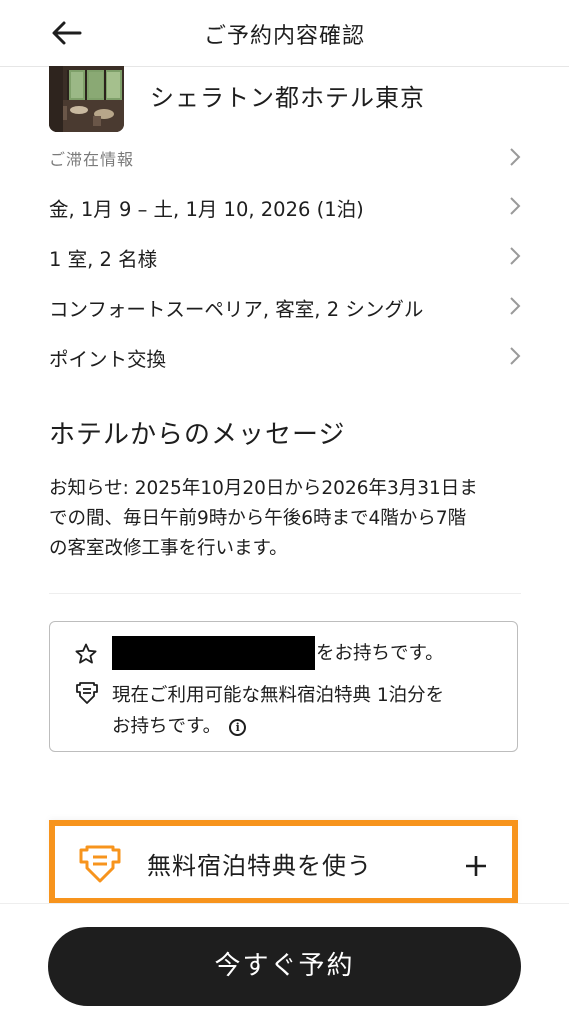  Describe the element at coordinates (380, 653) in the screenshot. I see `owned-text: をお持ちです。` at that location.